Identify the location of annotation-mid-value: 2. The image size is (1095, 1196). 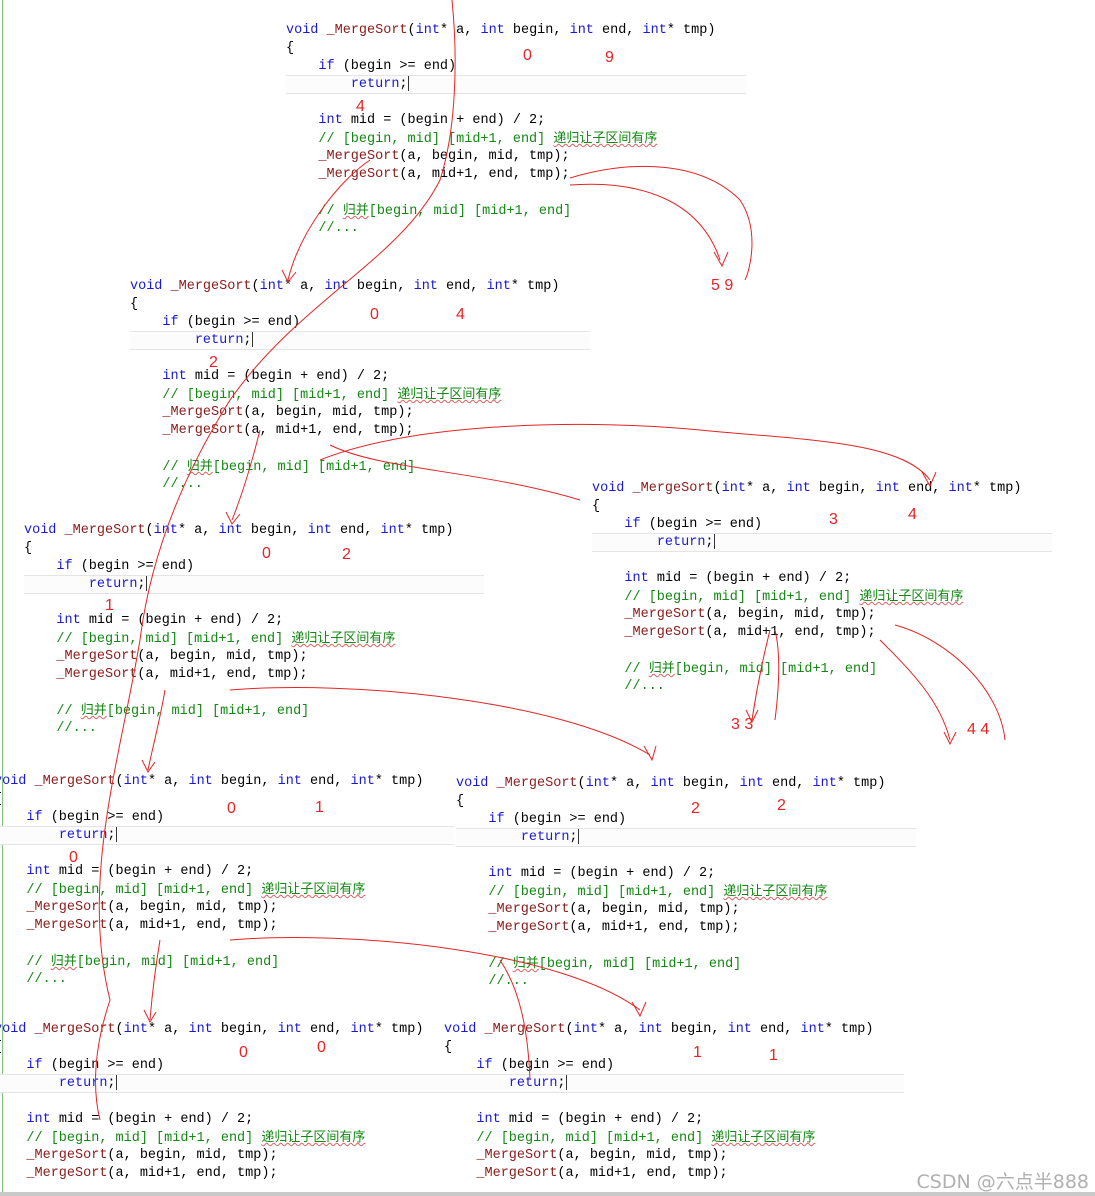
(213, 362).